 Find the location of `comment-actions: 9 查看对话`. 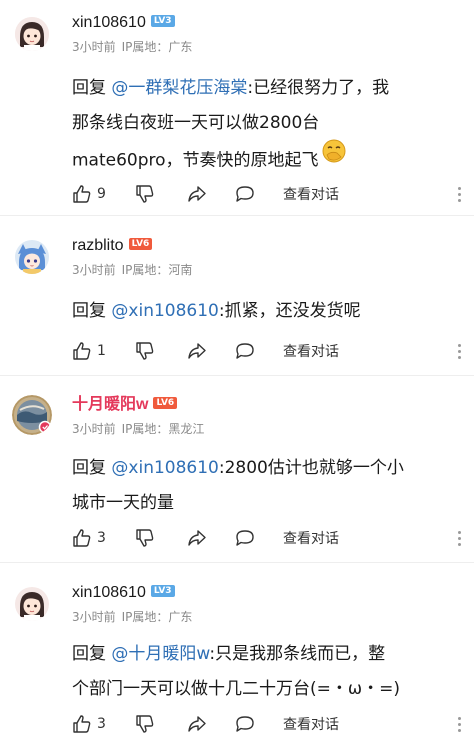

comment-actions: 9 查看对话 is located at coordinates (272, 194).